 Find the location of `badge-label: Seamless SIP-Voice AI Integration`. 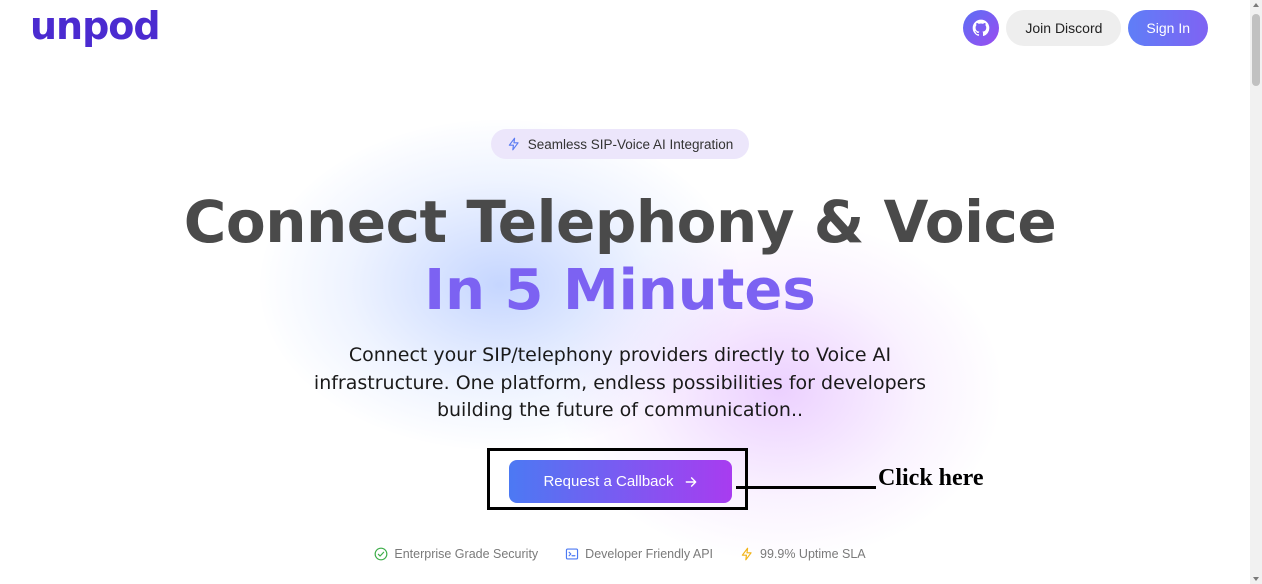

badge-label: Seamless SIP-Voice AI Integration is located at coordinates (630, 144).